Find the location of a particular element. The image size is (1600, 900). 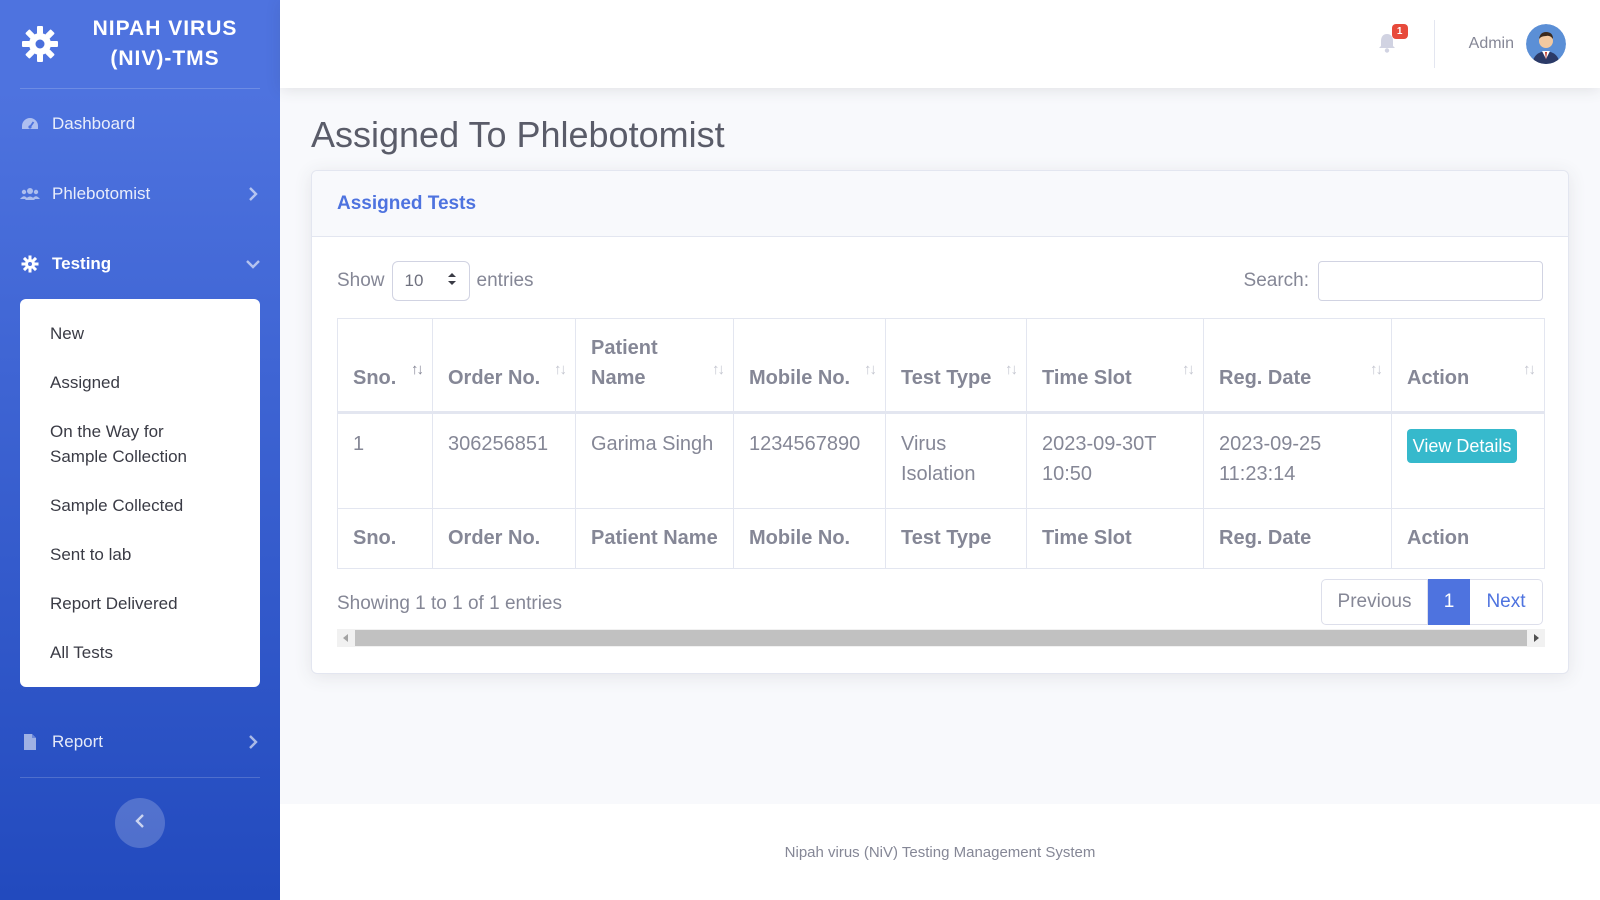

submenu-item-sample-collected: Sample Collected is located at coordinates (140, 505).